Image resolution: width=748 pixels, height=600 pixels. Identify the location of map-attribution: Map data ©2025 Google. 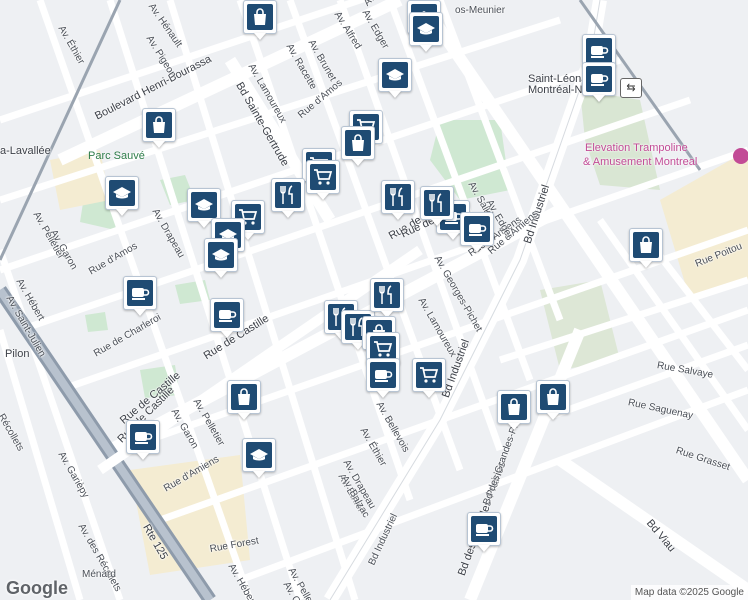
(689, 592).